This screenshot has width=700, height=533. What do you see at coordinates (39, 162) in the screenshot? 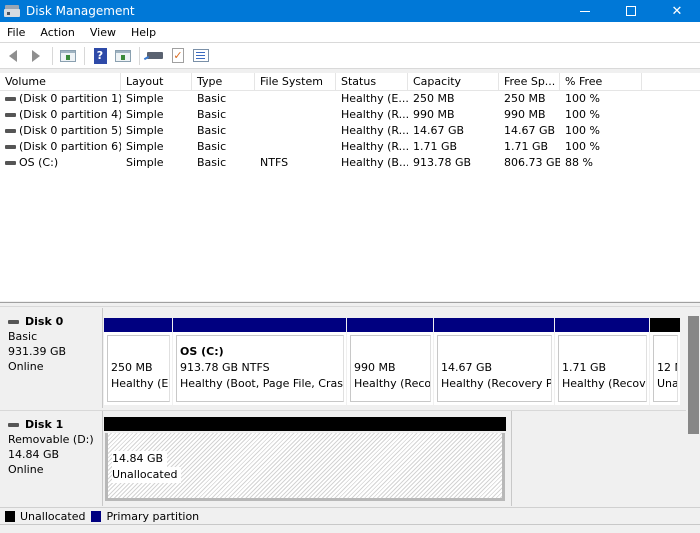
I see `volume-name: OS (C:)` at bounding box center [39, 162].